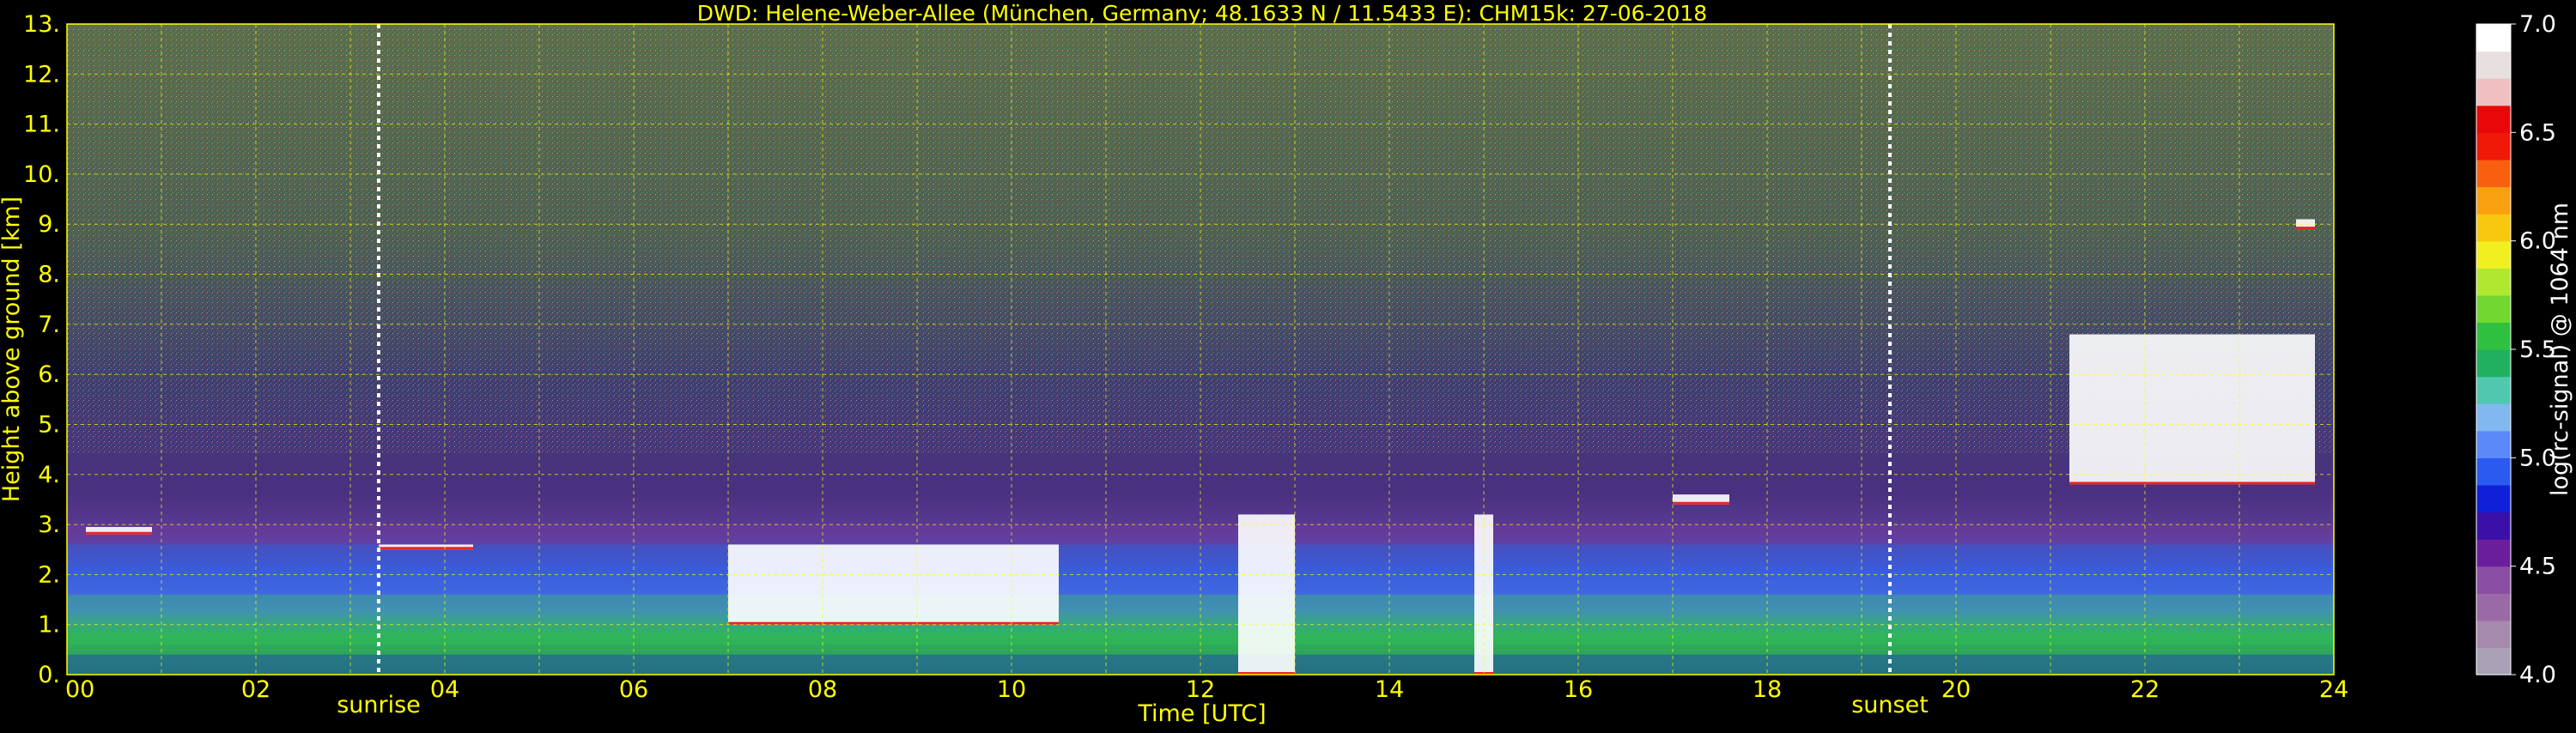 The image size is (2576, 733). I want to click on x-tick-label: 02, so click(255, 689).